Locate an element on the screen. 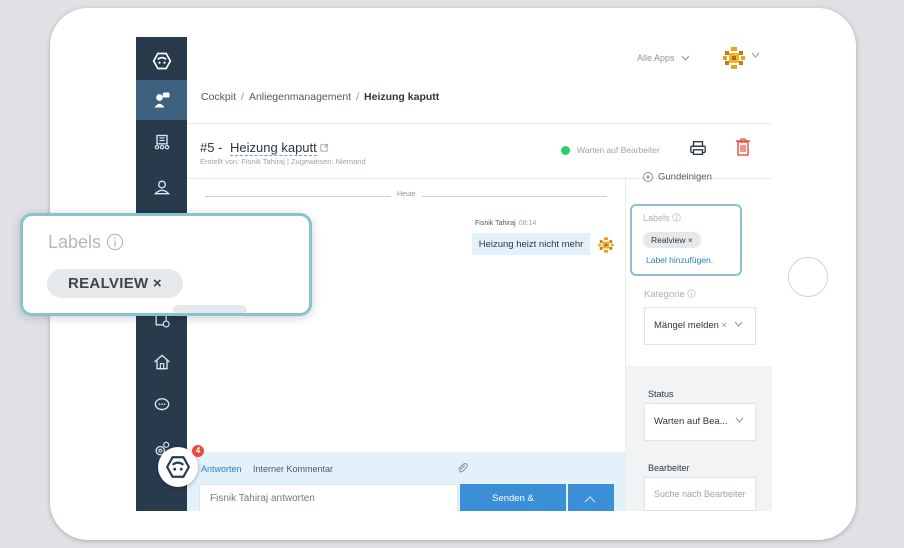  message-meta: Fisnik Tahiraj 08:14 is located at coordinates (505, 223).